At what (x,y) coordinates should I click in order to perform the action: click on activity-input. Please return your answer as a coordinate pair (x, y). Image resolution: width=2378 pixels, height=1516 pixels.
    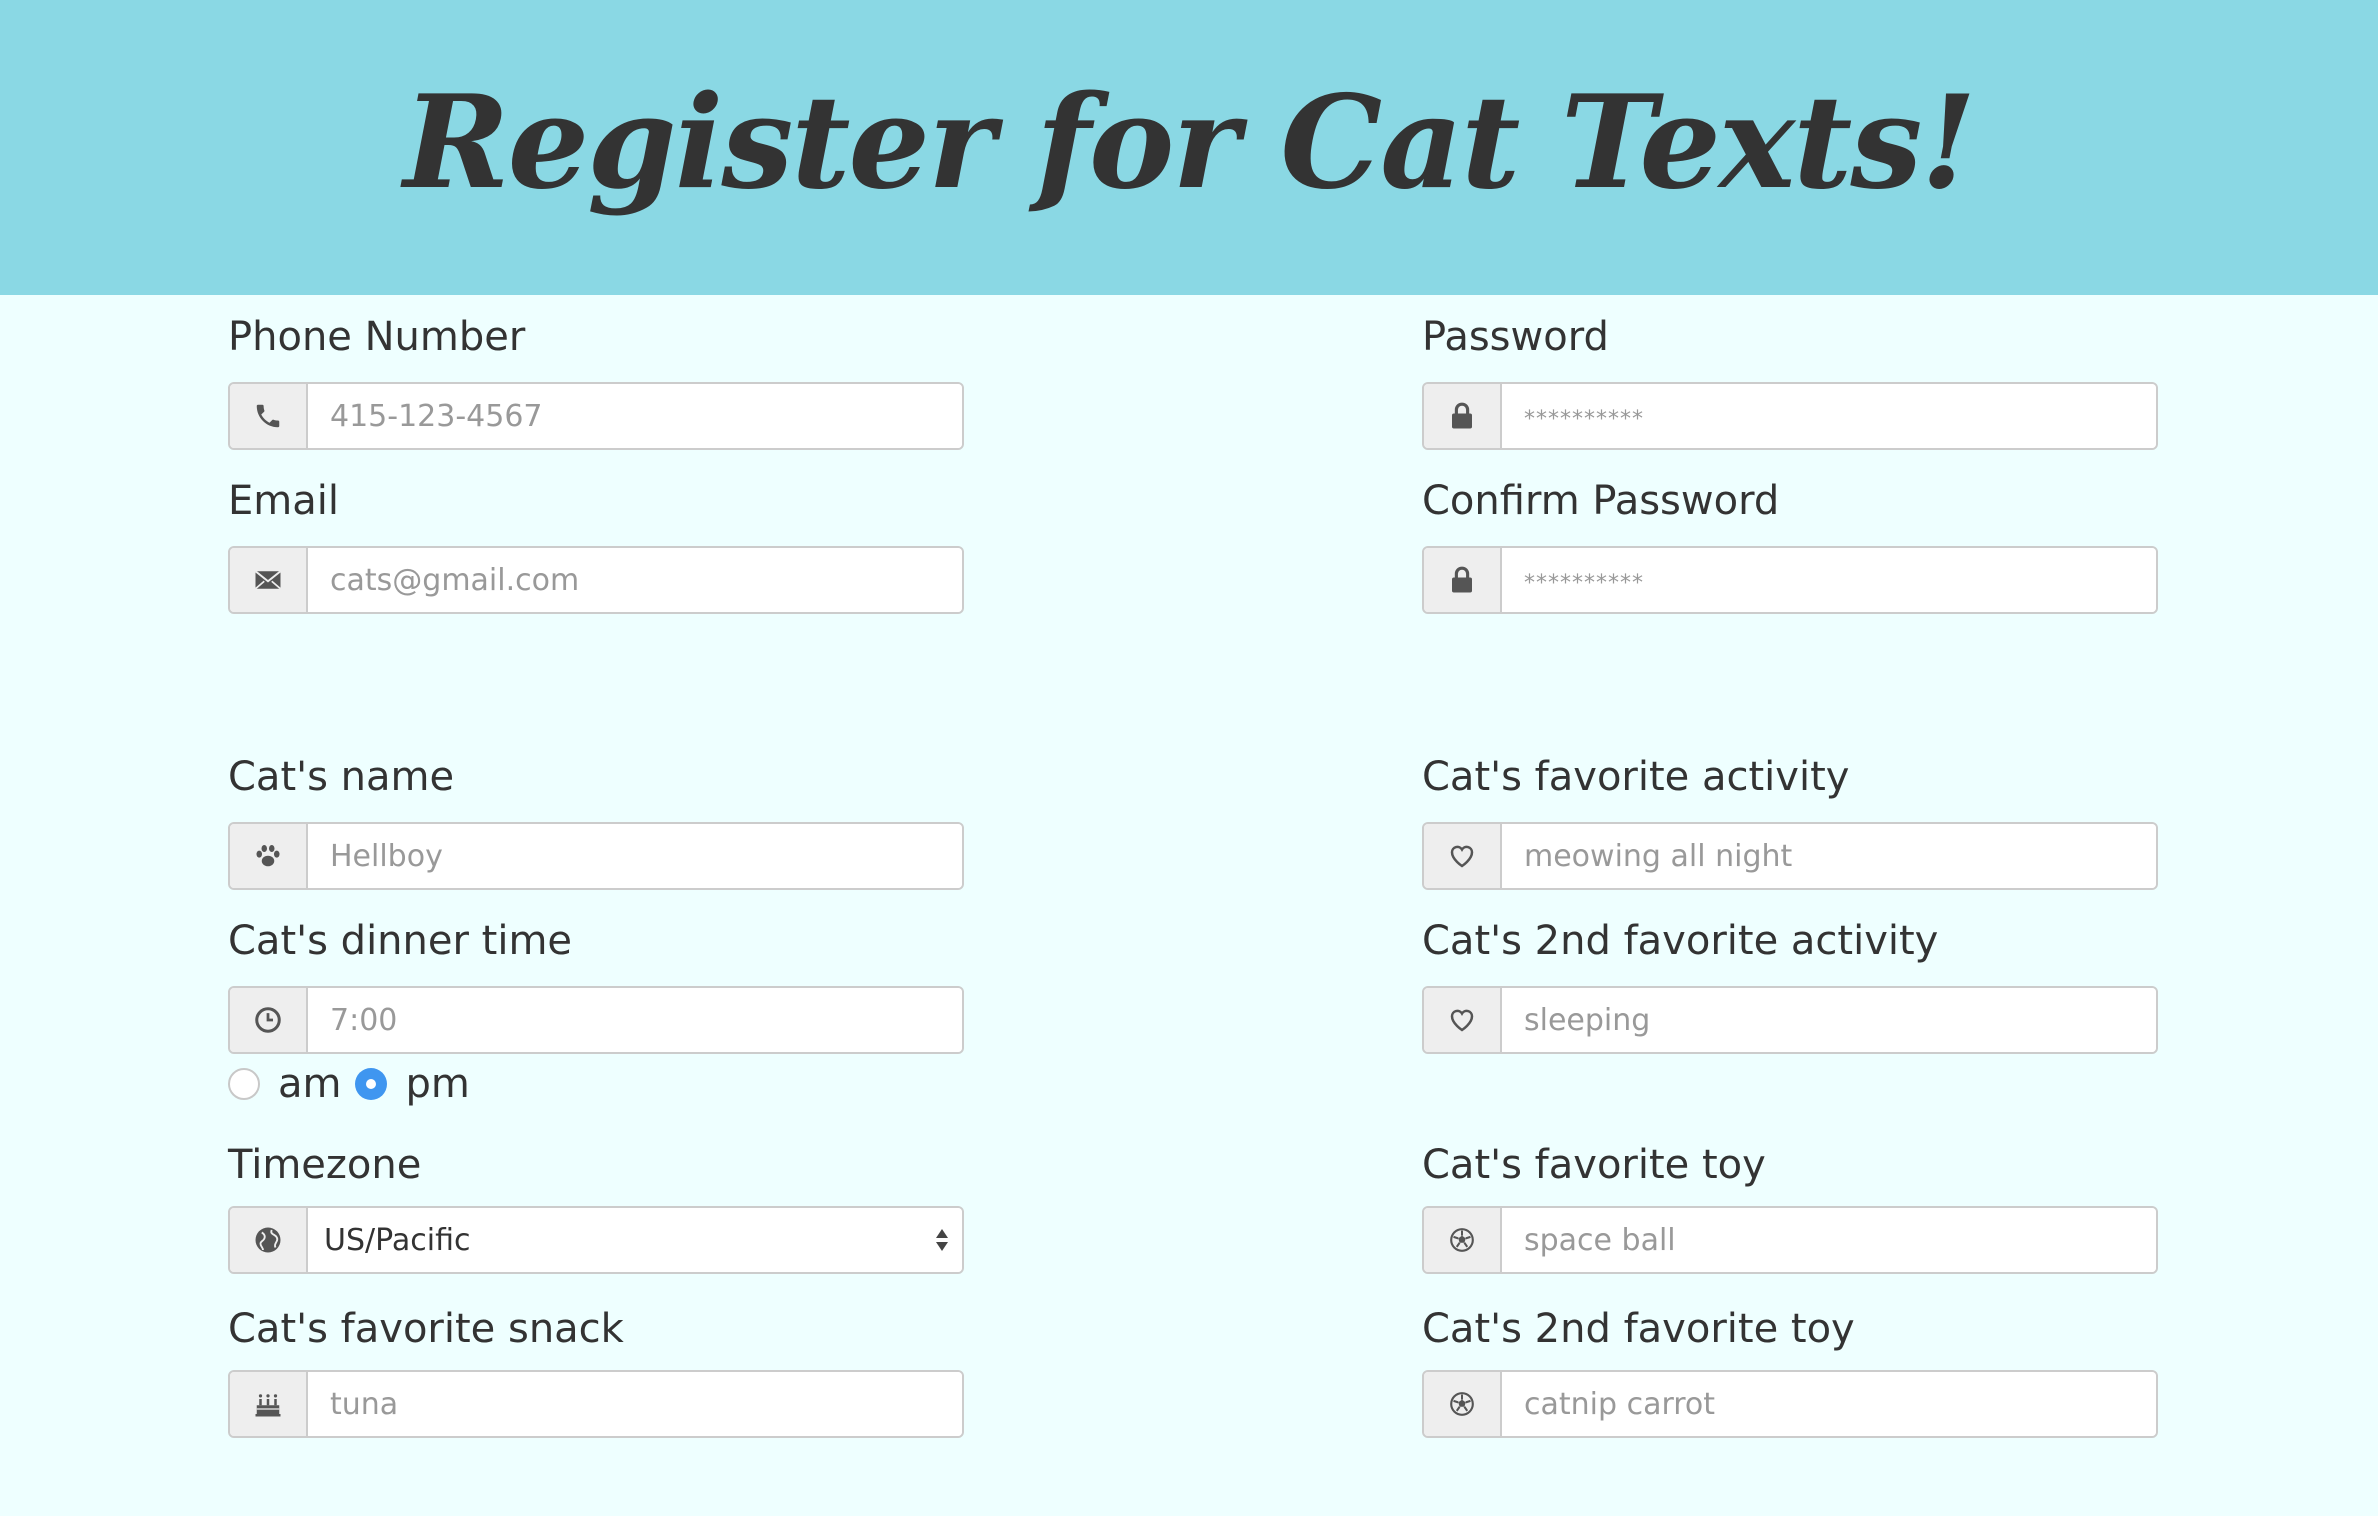
    Looking at the image, I should click on (1829, 856).